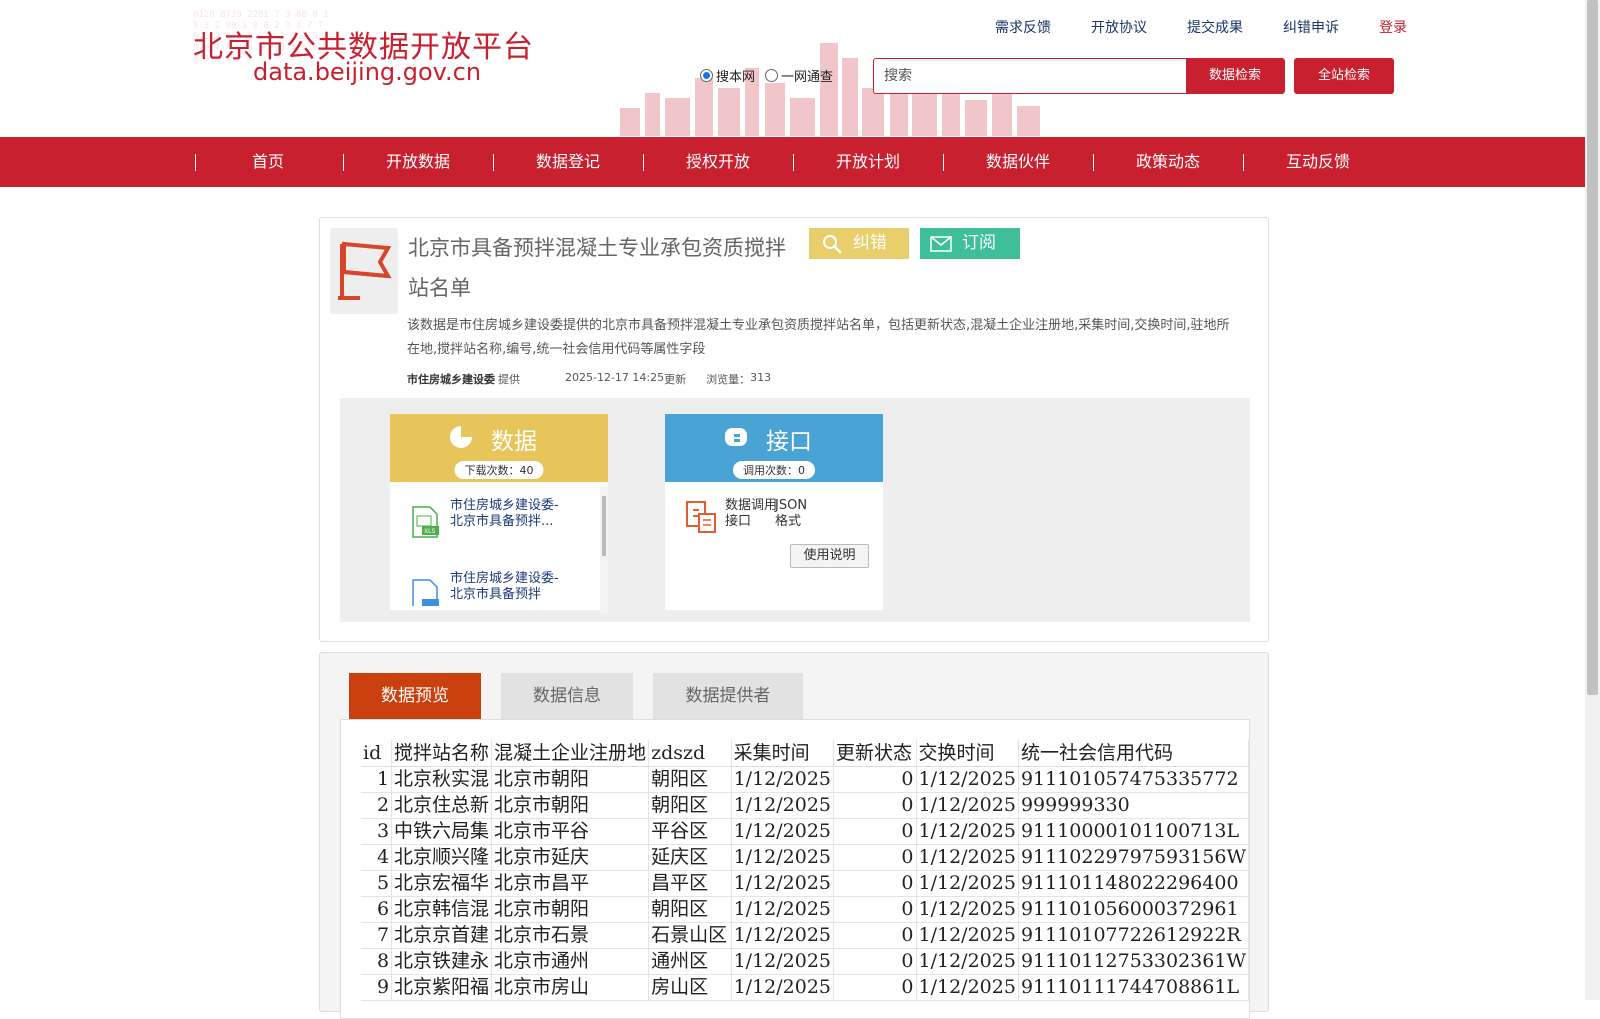 The width and height of the screenshot is (1600, 1019). I want to click on column-header: 混凝土企业注册地, so click(570, 753).